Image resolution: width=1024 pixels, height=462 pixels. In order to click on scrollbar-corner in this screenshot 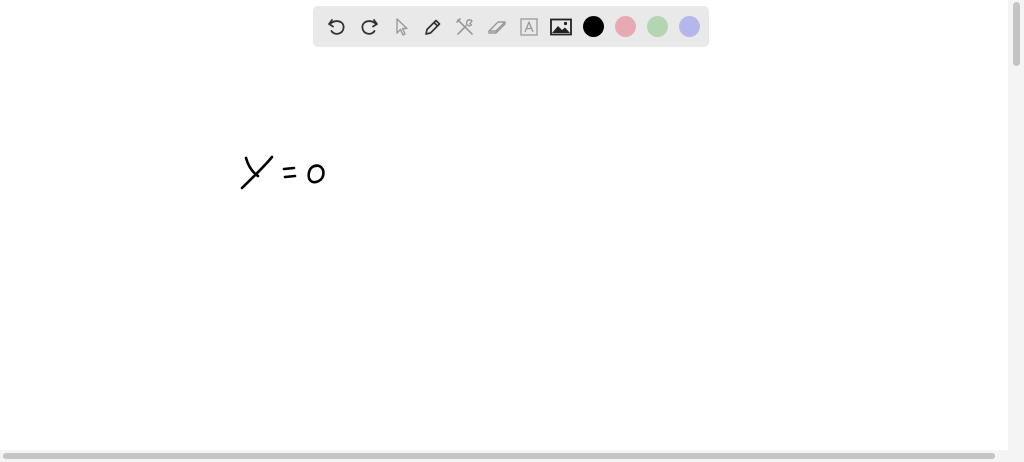, I will do `click(1016, 457)`.